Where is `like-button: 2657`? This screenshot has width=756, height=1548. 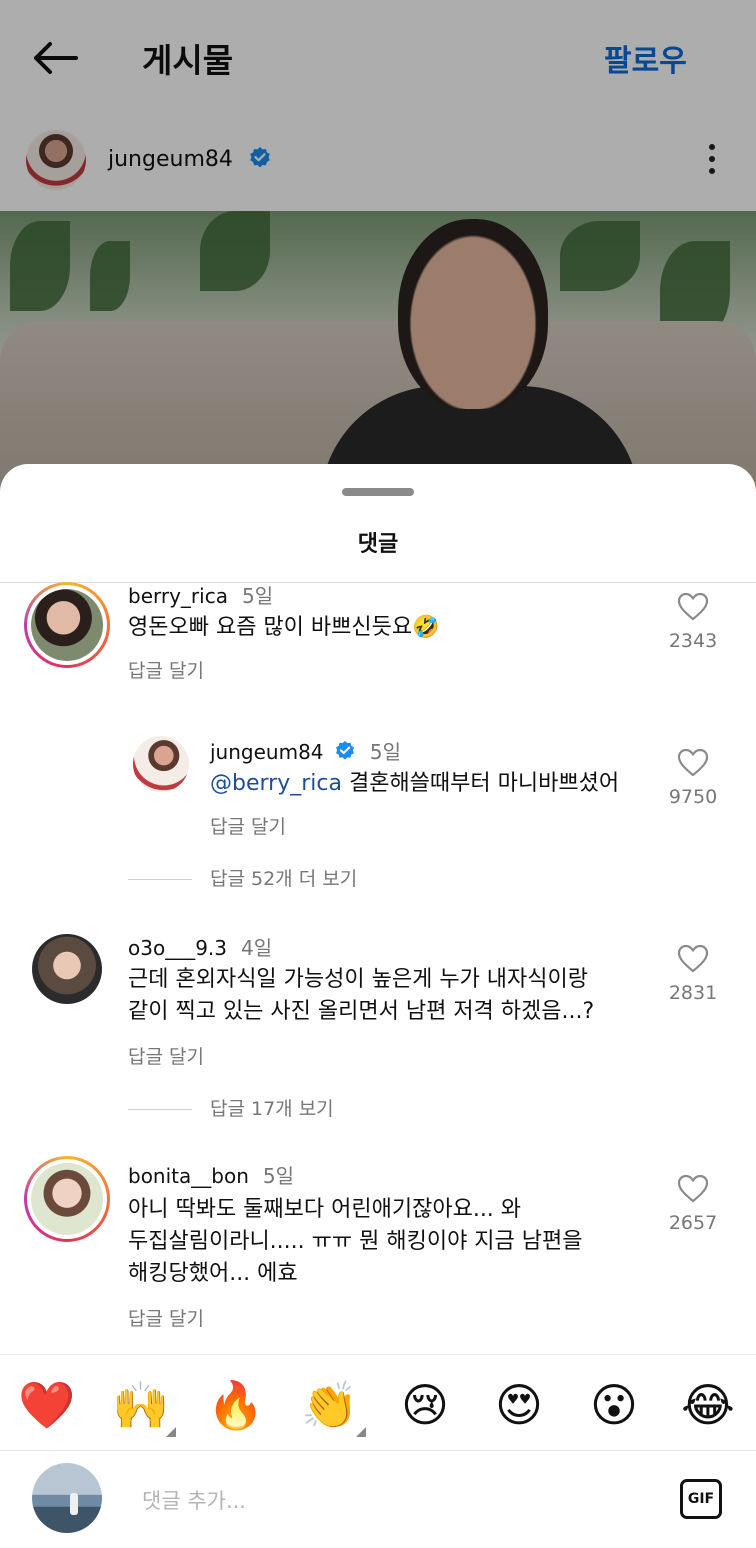 like-button: 2657 is located at coordinates (693, 1204).